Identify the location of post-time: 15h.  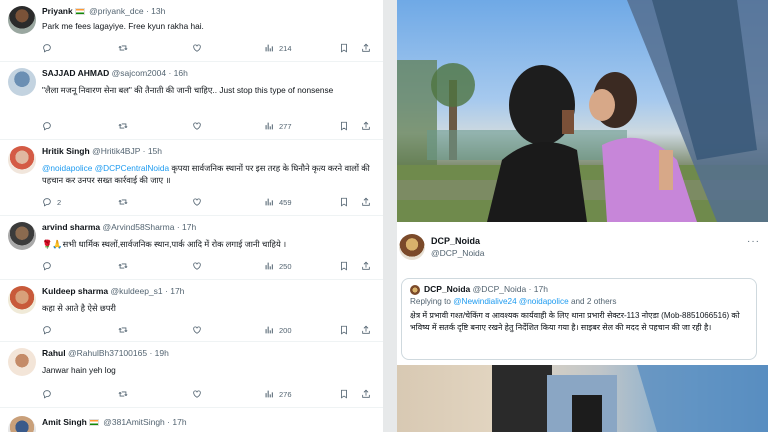
(155, 151).